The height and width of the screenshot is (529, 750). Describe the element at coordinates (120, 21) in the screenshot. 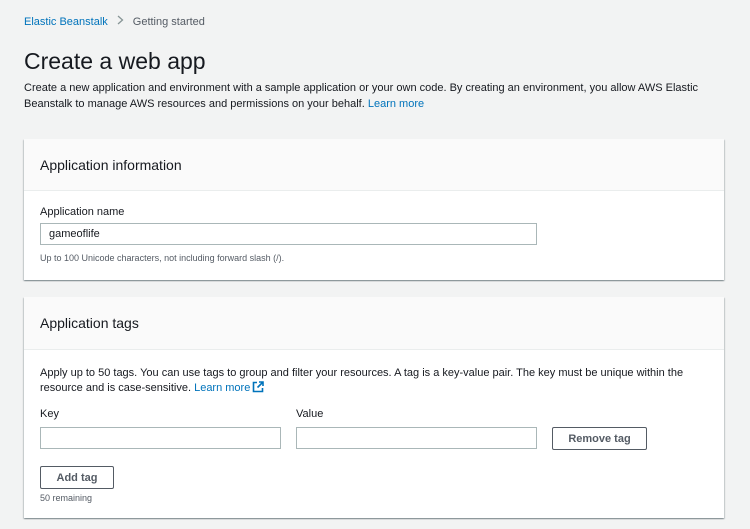

I see `chevron-right-icon` at that location.